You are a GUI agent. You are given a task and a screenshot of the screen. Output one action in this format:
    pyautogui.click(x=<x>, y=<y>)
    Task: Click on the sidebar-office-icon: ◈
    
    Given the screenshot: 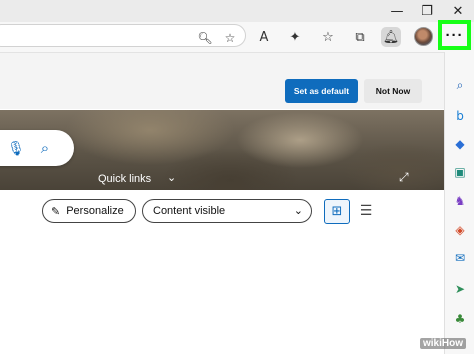 What is the action you would take?
    pyautogui.click(x=460, y=230)
    